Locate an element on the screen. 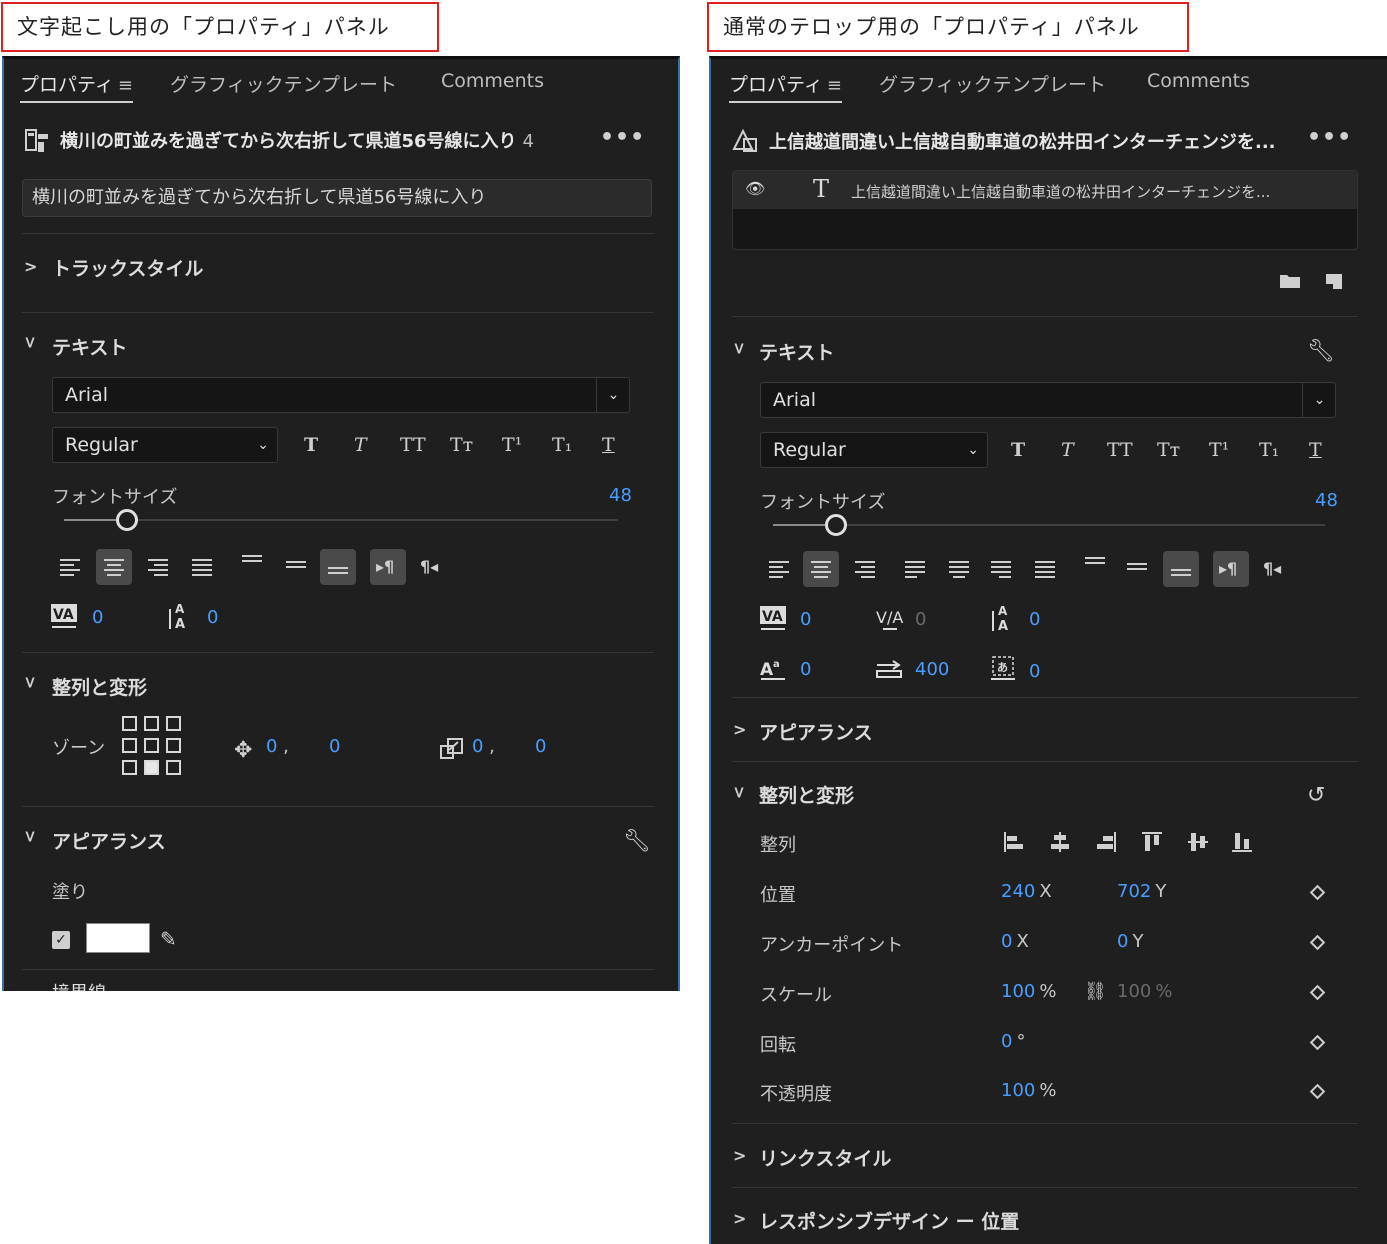  position-y-field: 702 Y is located at coordinates (1141, 891).